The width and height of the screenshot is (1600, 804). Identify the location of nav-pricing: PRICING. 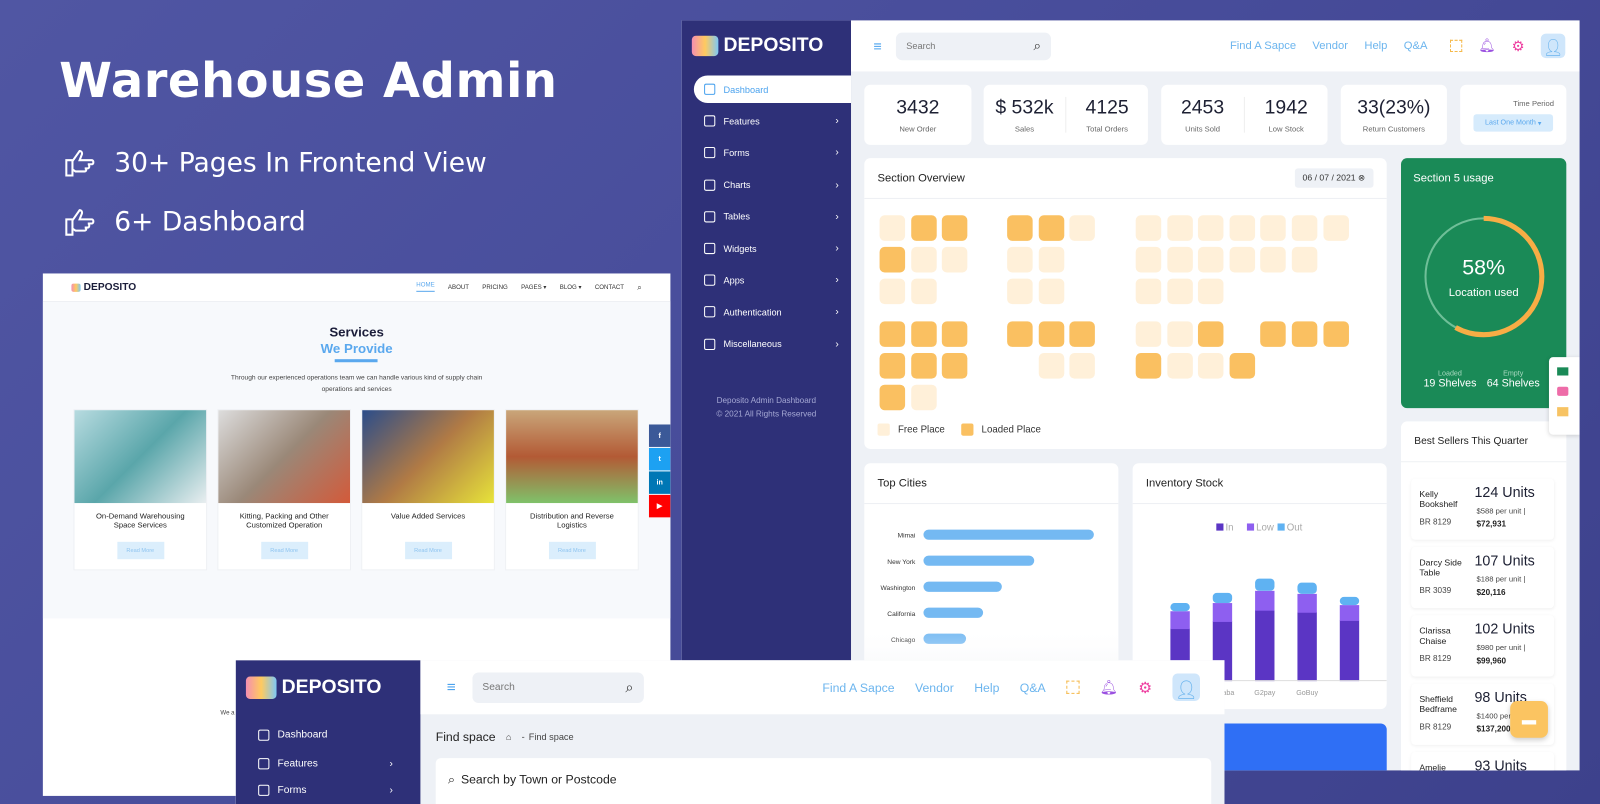
(495, 287).